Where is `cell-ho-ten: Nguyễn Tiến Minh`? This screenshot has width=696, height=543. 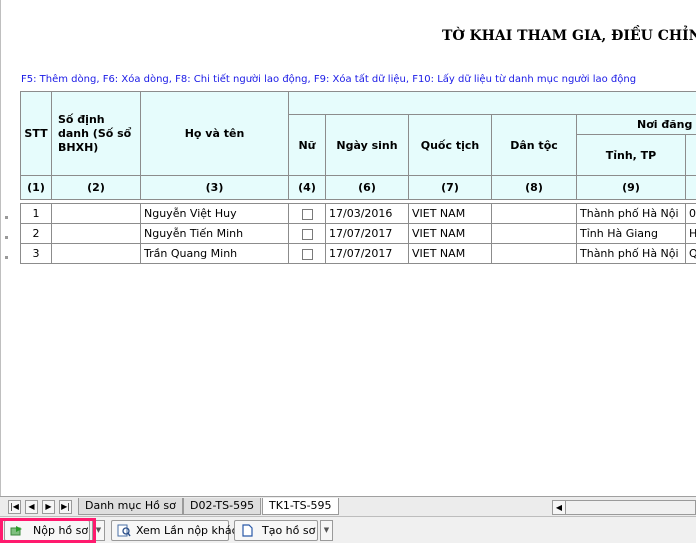 cell-ho-ten: Nguyễn Tiến Minh is located at coordinates (214, 233).